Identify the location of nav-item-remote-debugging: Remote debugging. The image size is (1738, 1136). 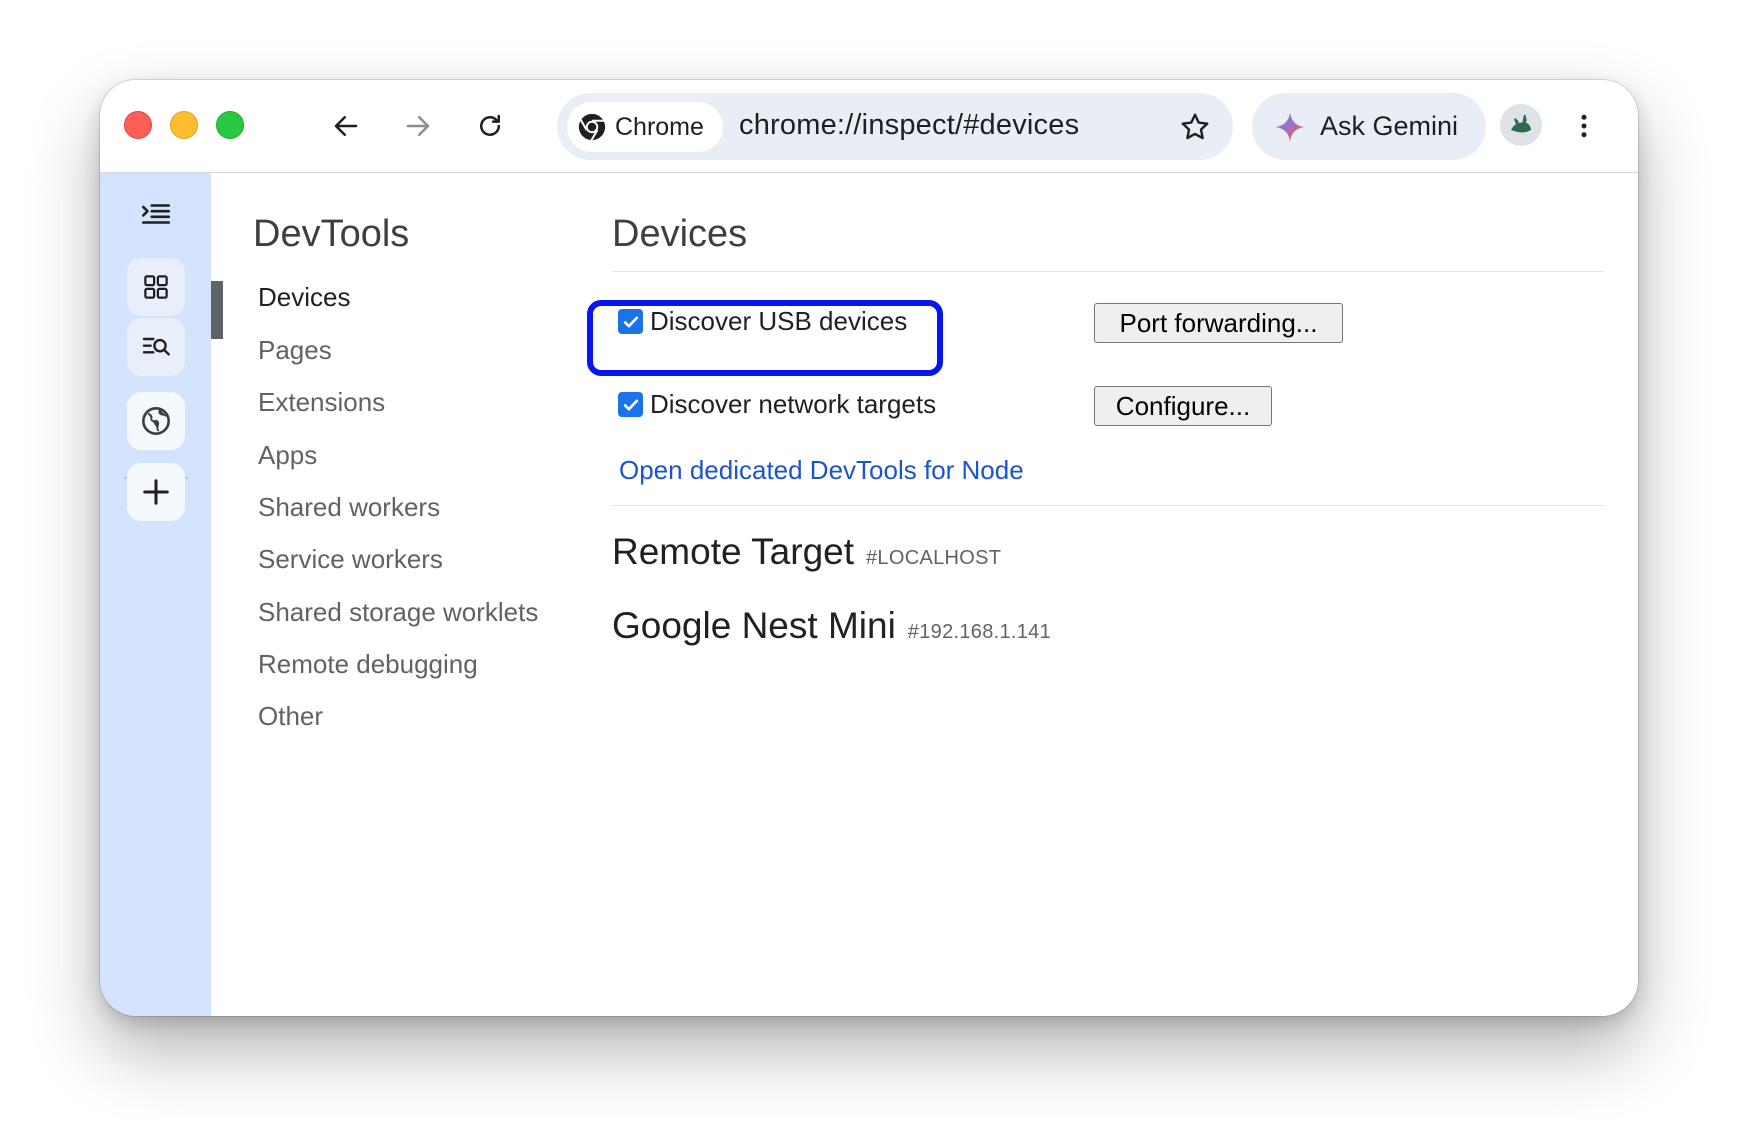
(368, 664).